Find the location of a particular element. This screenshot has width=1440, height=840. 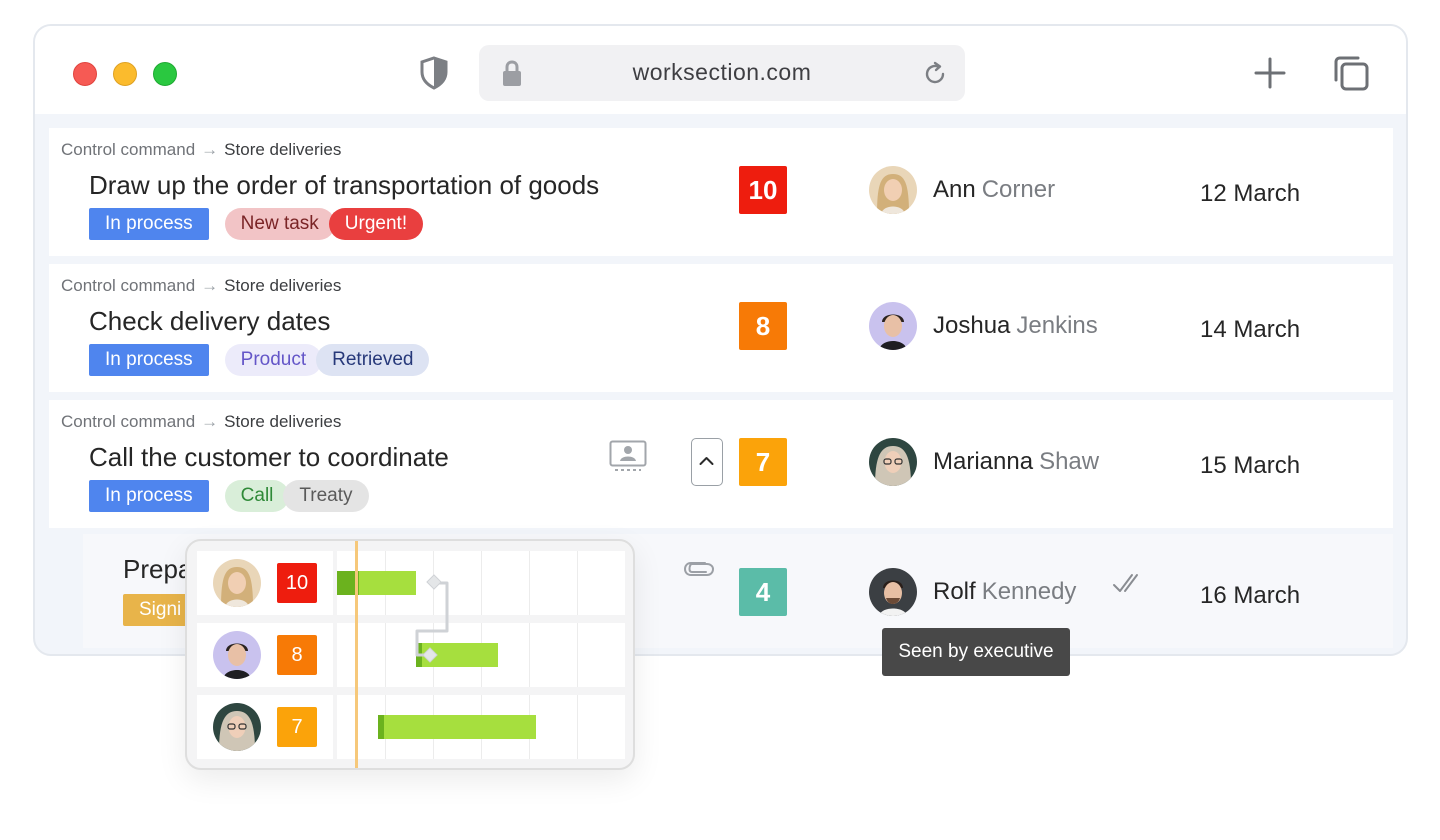

assignee-last-name: Shaw is located at coordinates (1069, 461).